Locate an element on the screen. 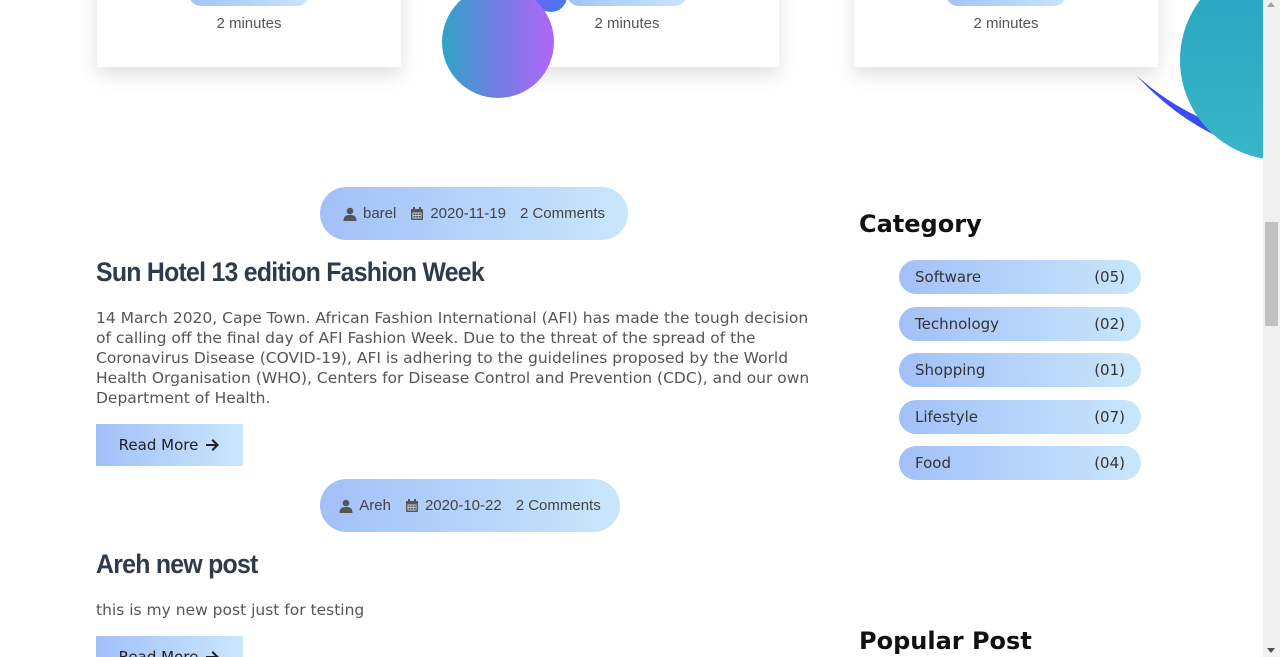 This screenshot has height=657, width=1280. post-meta: Areh 2020-10-22 2 Comments is located at coordinates (470, 505).